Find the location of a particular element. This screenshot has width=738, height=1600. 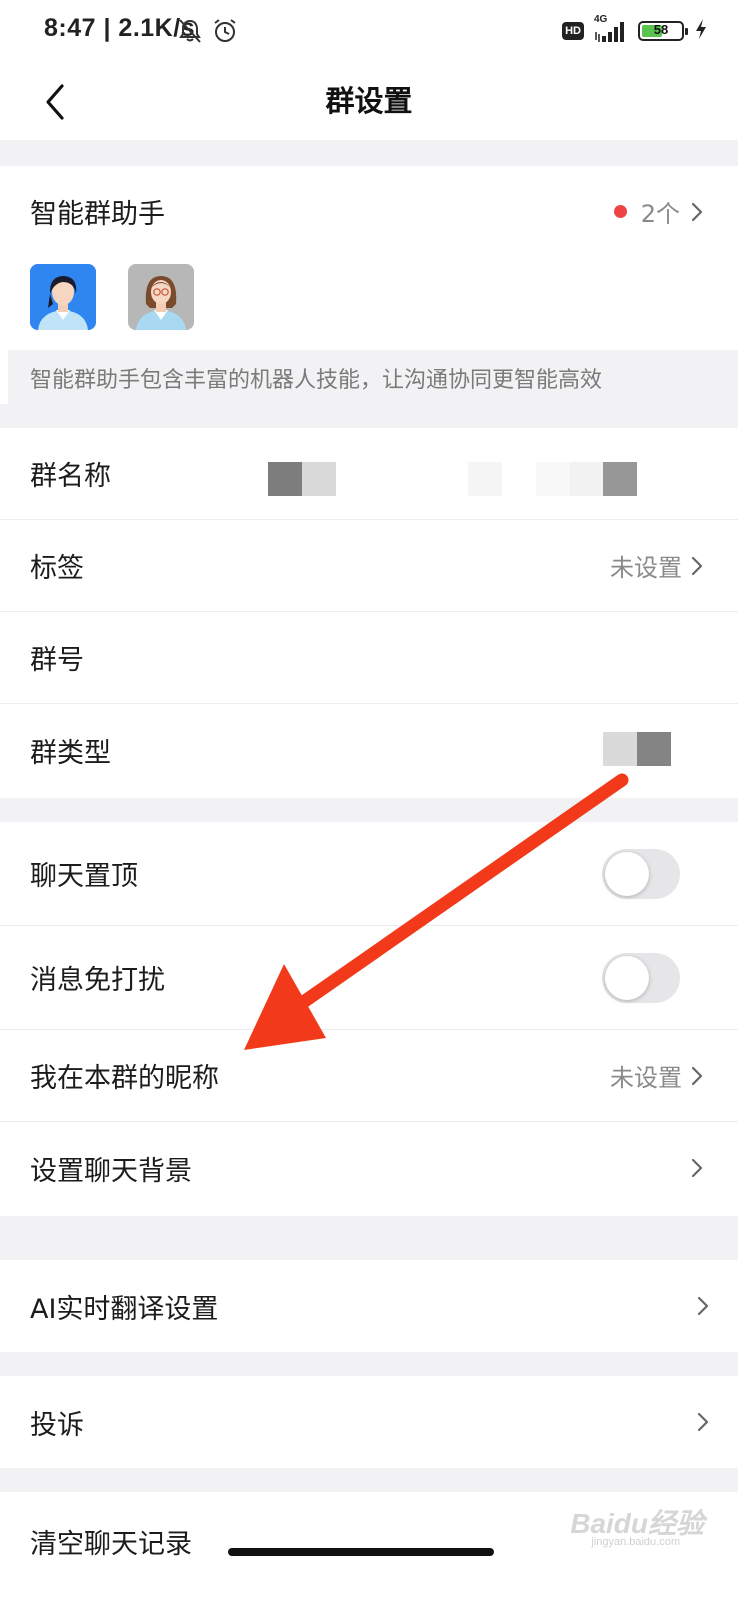

assistant-count: 2个 is located at coordinates (660, 214).